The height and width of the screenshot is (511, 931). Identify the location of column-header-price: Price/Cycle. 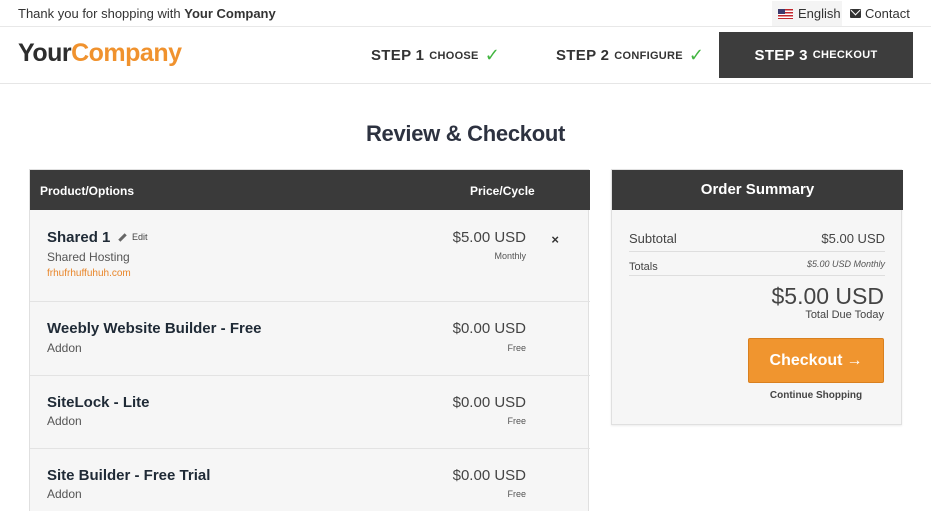
(502, 191).